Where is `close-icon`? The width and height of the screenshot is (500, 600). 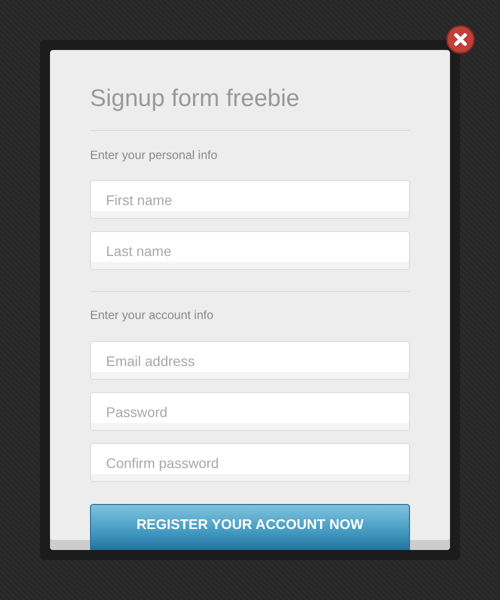
close-icon is located at coordinates (460, 39).